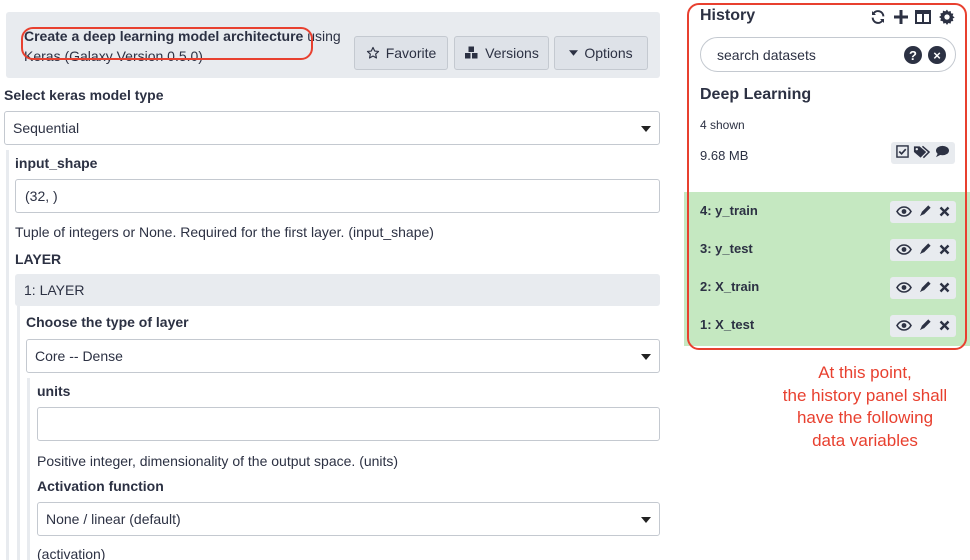  Describe the element at coordinates (337, 196) in the screenshot. I see `input-shape-field: (32, )` at that location.